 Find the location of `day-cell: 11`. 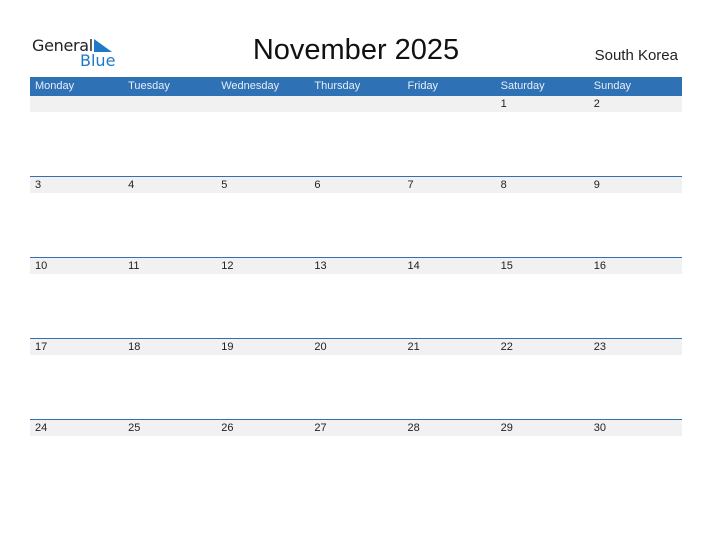

day-cell: 11 is located at coordinates (134, 266).